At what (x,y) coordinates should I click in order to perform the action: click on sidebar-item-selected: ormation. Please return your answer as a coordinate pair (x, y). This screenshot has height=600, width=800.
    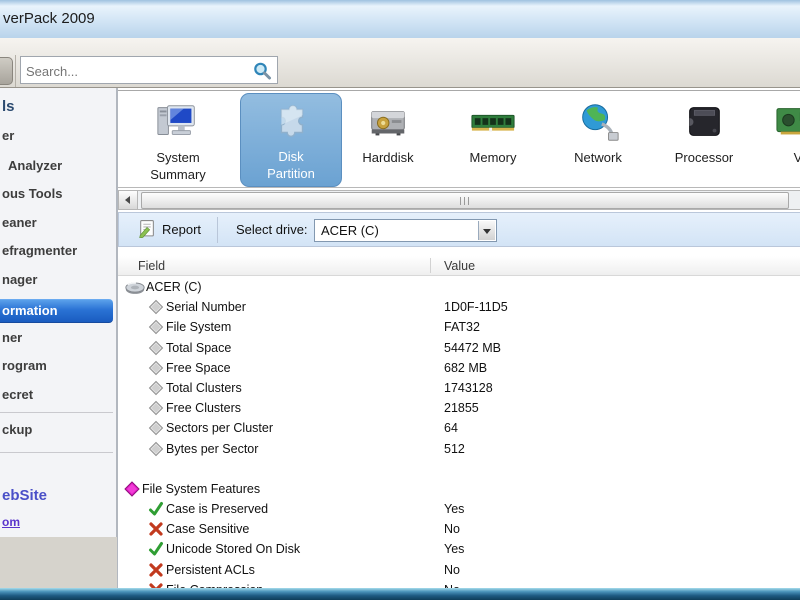
    Looking at the image, I should click on (56, 311).